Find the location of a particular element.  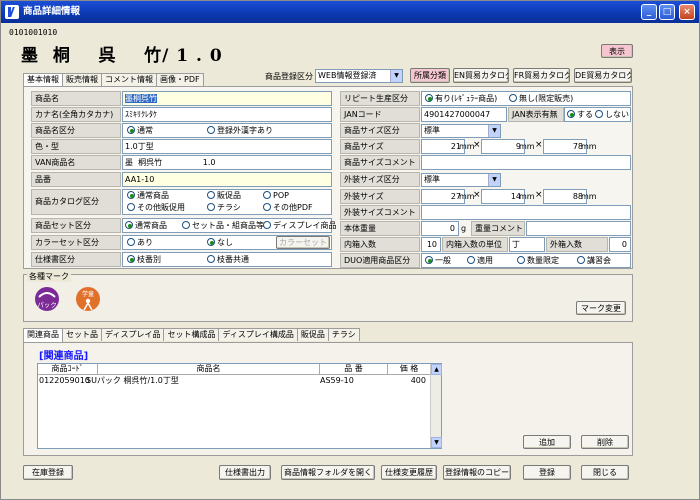

tab-set-components: セット構成品 is located at coordinates (191, 334).